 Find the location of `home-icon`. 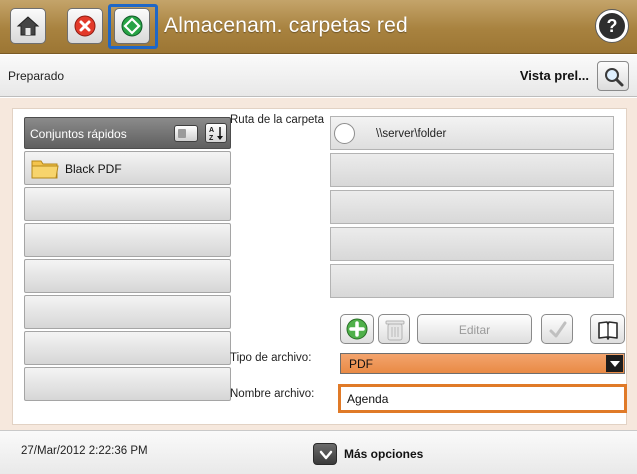

home-icon is located at coordinates (28, 26).